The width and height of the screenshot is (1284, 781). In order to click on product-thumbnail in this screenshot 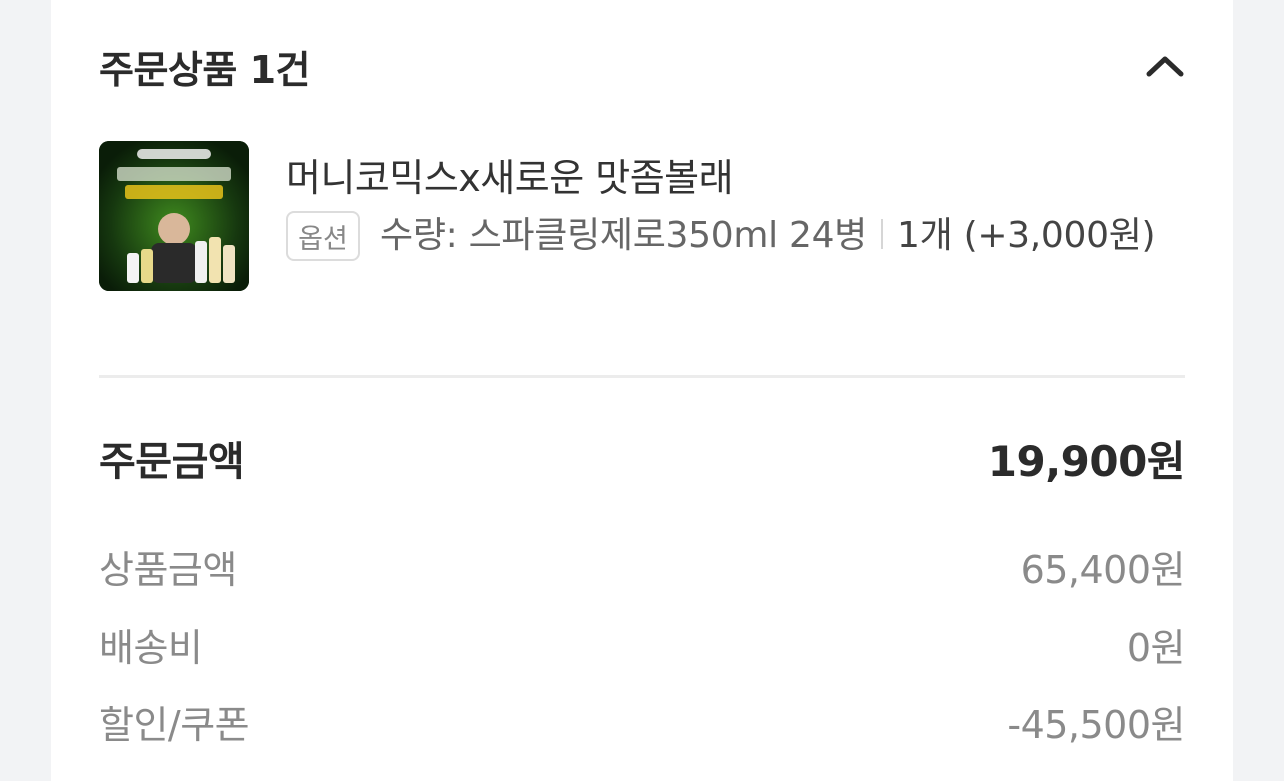, I will do `click(174, 216)`.